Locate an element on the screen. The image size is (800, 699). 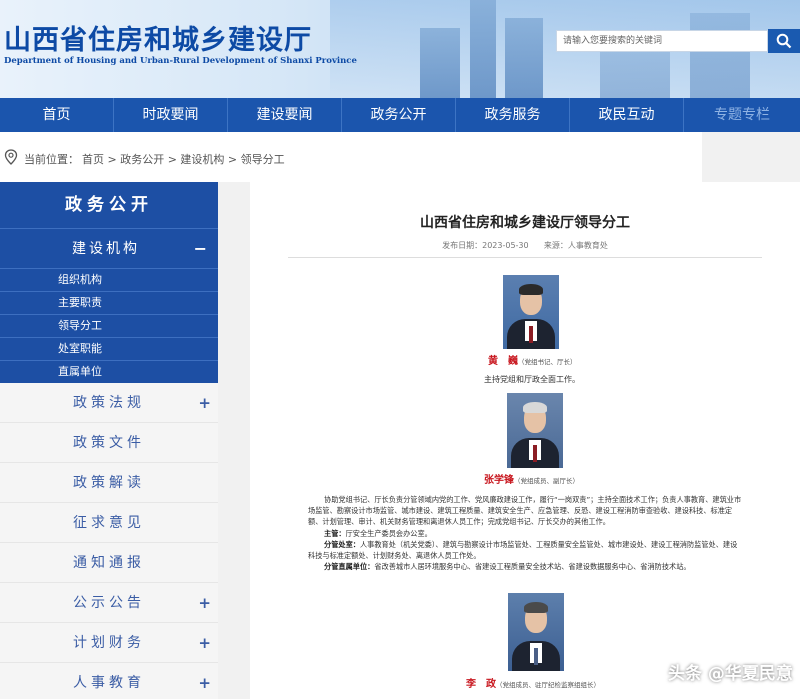
sidebar-cat-label: 政策文件 is located at coordinates (109, 443).